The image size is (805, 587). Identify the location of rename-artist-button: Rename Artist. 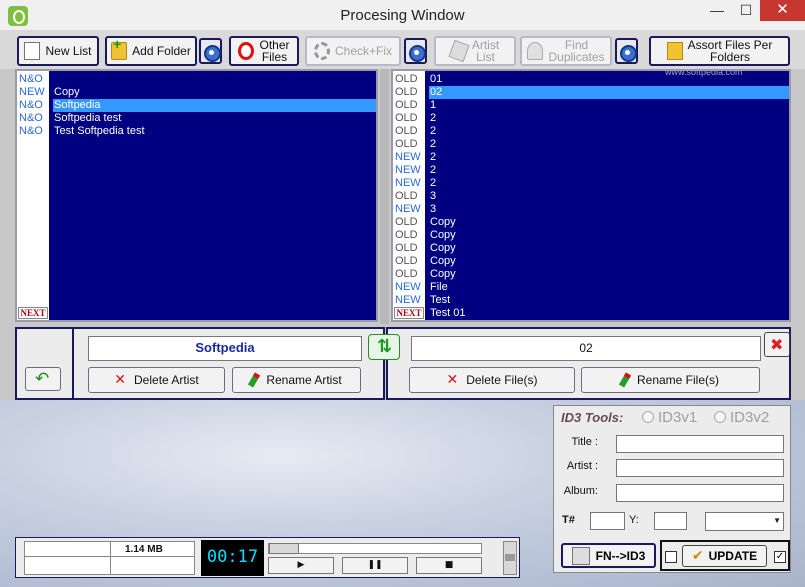
(296, 380).